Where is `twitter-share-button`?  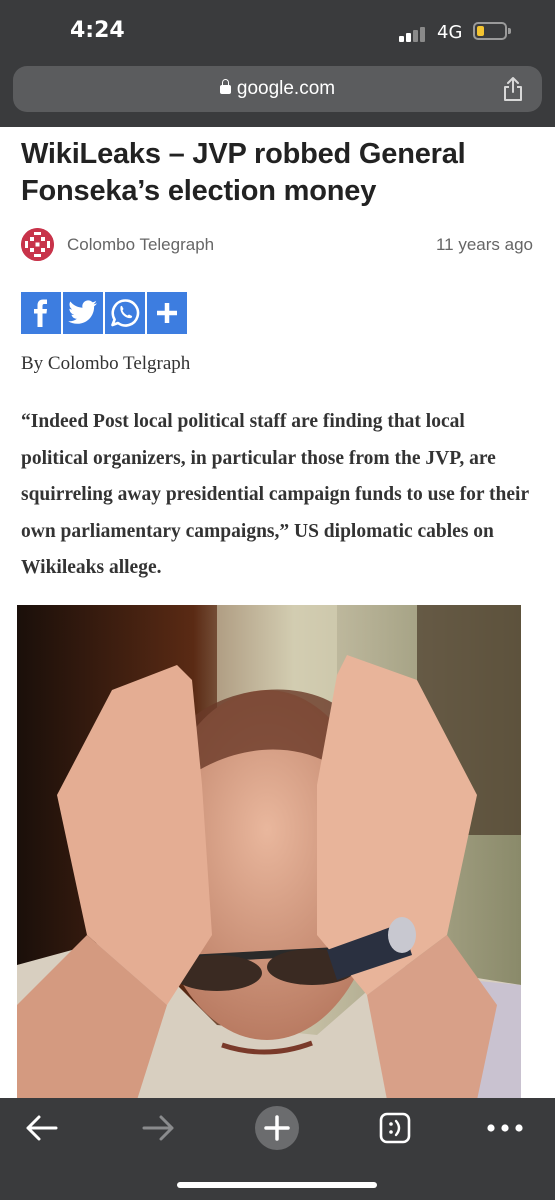 twitter-share-button is located at coordinates (83, 313).